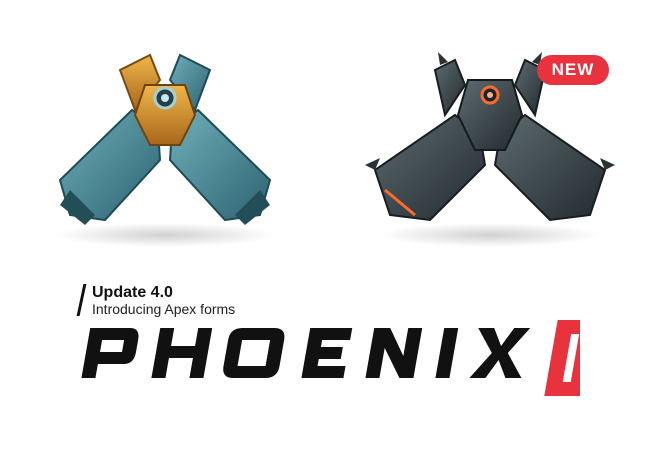 The height and width of the screenshot is (460, 650). What do you see at coordinates (330, 358) in the screenshot?
I see `phoenix-logo` at bounding box center [330, 358].